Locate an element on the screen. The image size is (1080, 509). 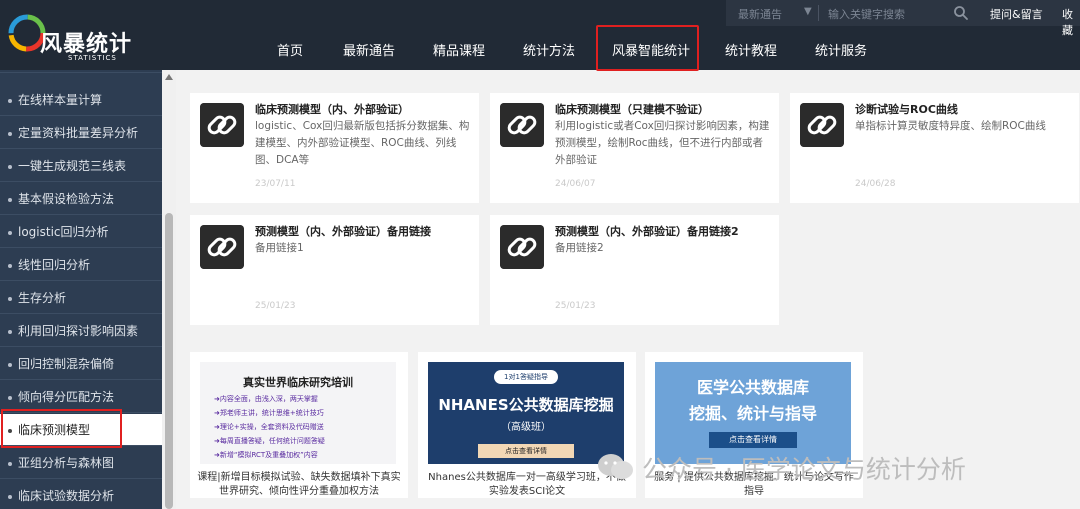
promo-bullet: ➜郑老师主讲，统计思维+统计技巧 is located at coordinates (269, 413).